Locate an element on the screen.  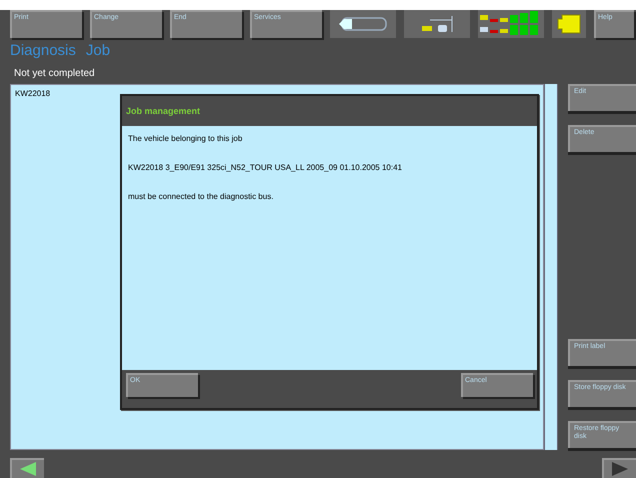
plug-icon is located at coordinates (569, 24).